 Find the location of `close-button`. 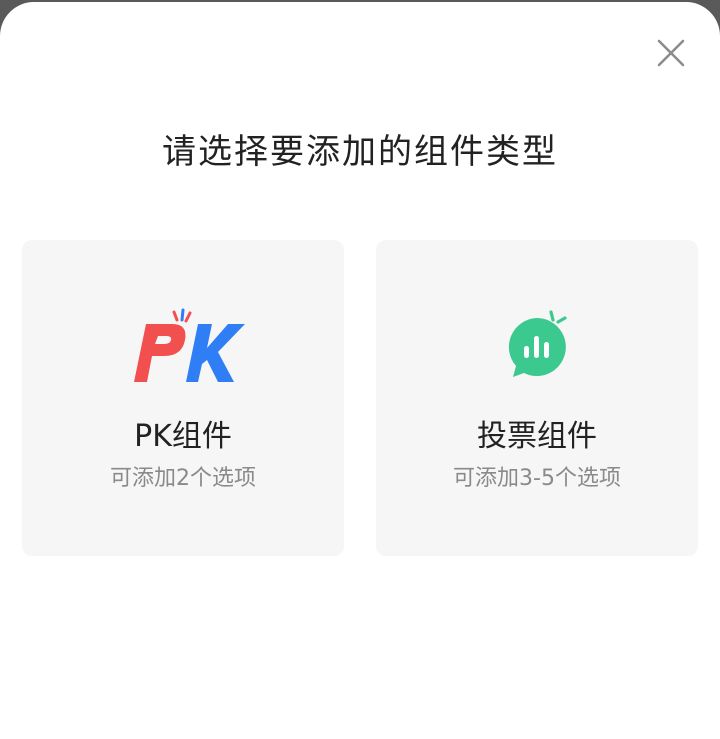

close-button is located at coordinates (671, 53).